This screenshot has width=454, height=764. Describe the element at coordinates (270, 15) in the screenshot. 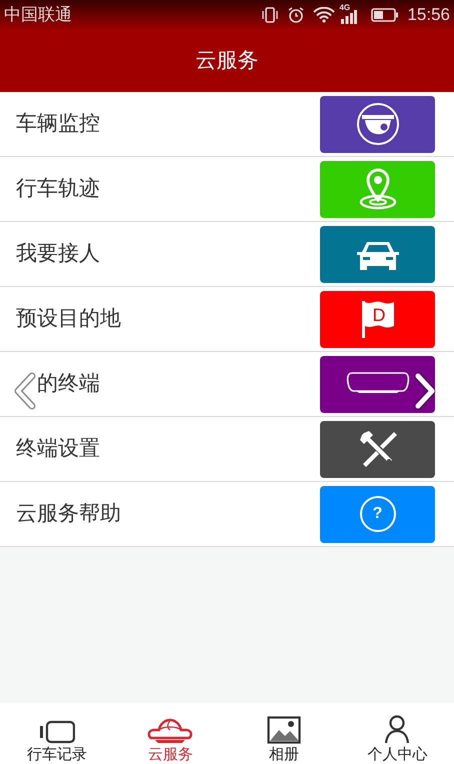

I see `vibrate-icon` at that location.